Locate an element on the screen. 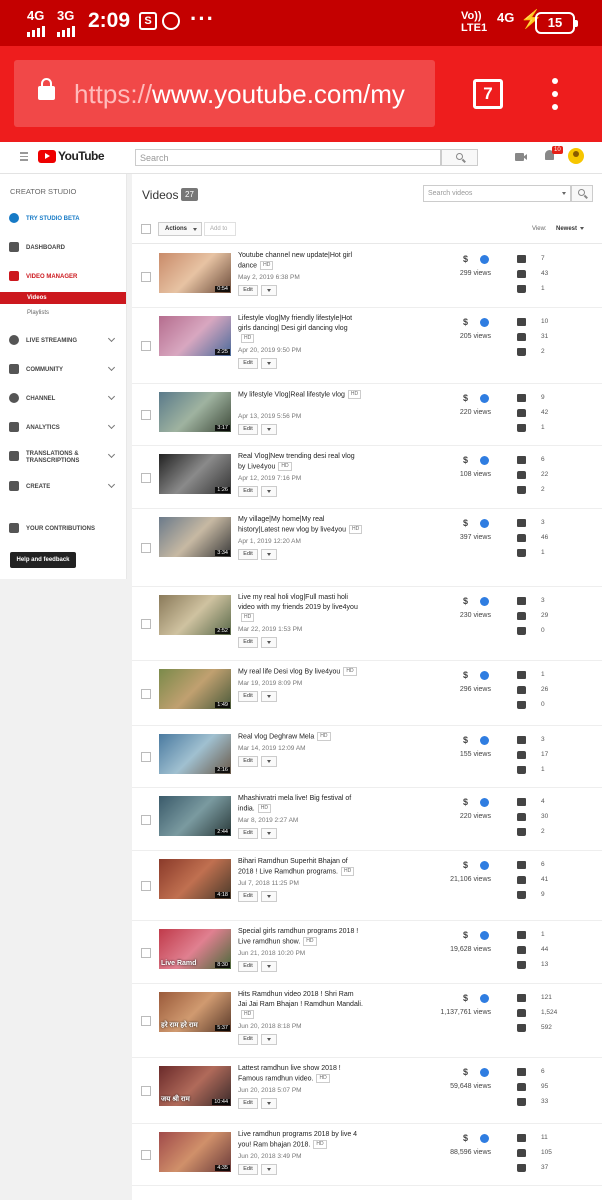 Image resolution: width=602 pixels, height=1200 pixels. sidebar-item-try-studio-beta: TRY STUDIO BETA is located at coordinates (63, 219).